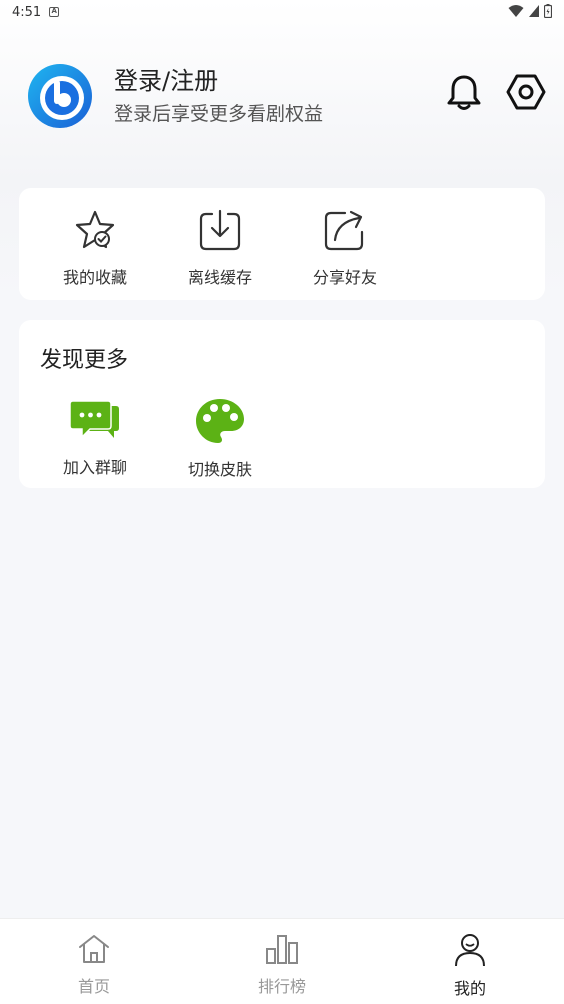 The height and width of the screenshot is (1004, 564). Describe the element at coordinates (281, 986) in the screenshot. I see `nav-label-ranking: 排行榜` at that location.